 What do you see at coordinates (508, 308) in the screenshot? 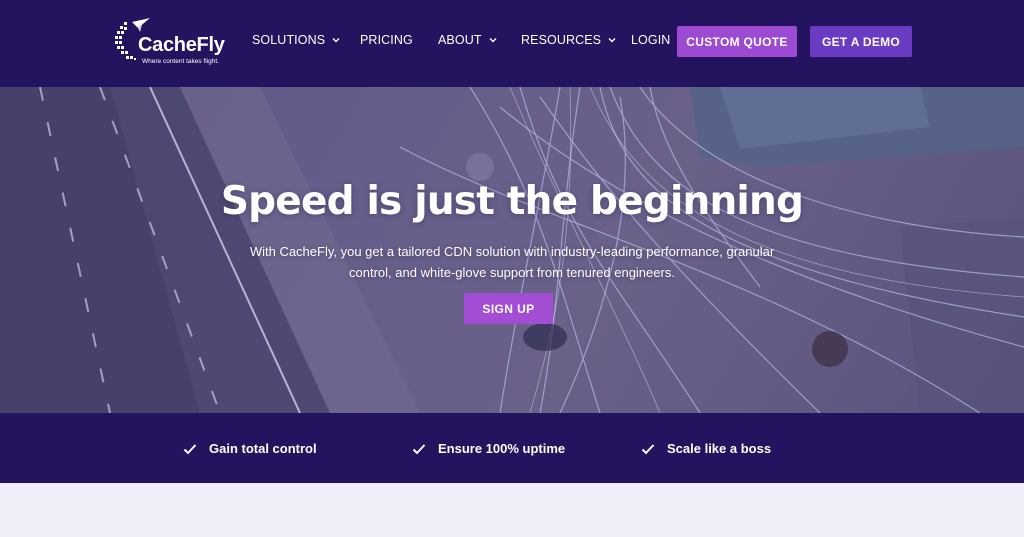
I see `sign-up-button: SIGN UP` at bounding box center [508, 308].